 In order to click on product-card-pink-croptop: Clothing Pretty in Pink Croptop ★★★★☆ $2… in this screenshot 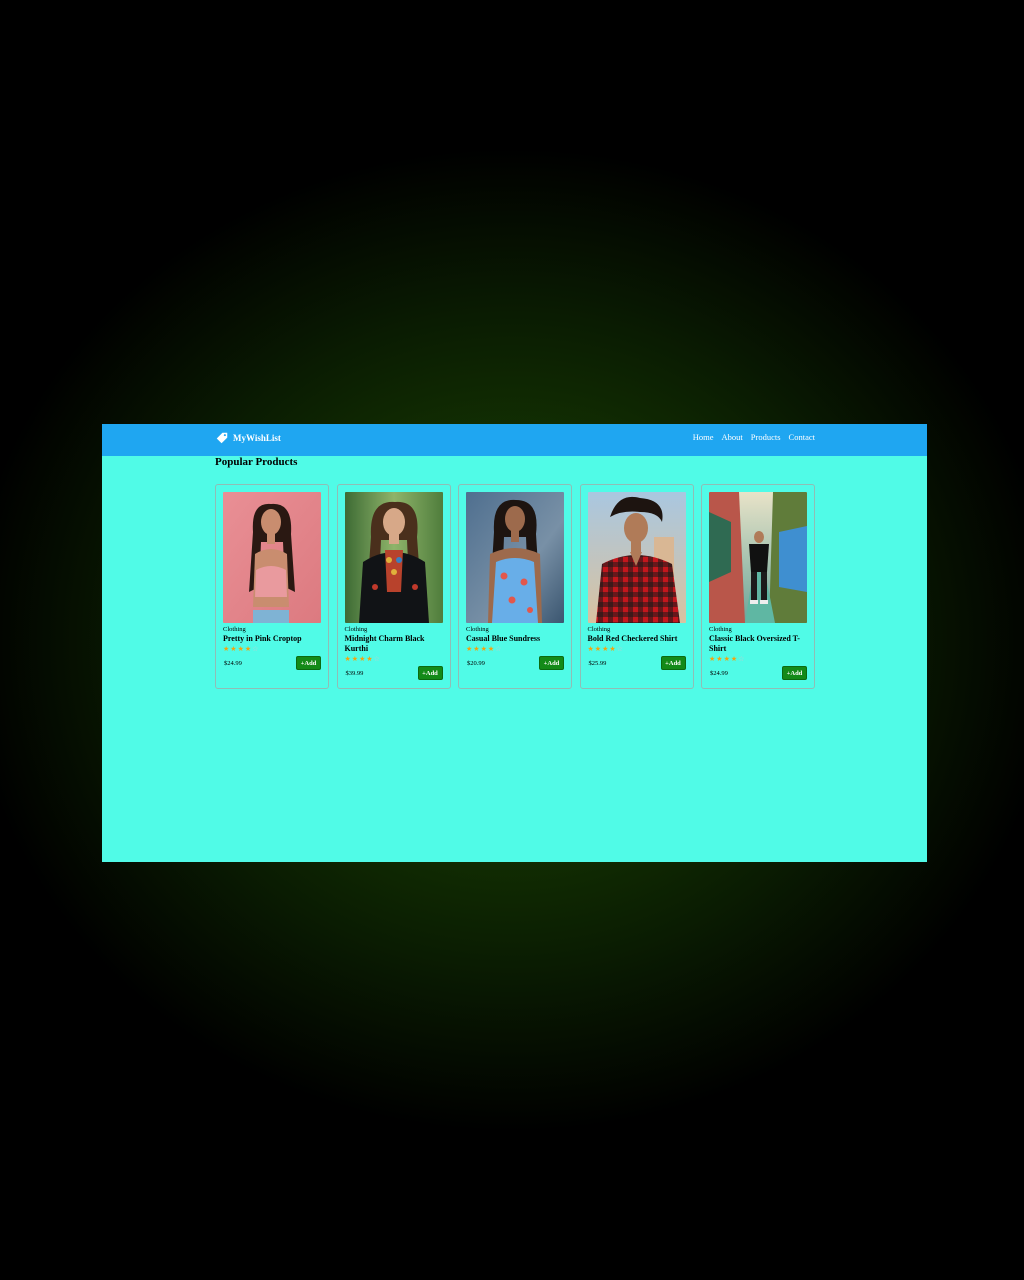, I will do `click(272, 586)`.